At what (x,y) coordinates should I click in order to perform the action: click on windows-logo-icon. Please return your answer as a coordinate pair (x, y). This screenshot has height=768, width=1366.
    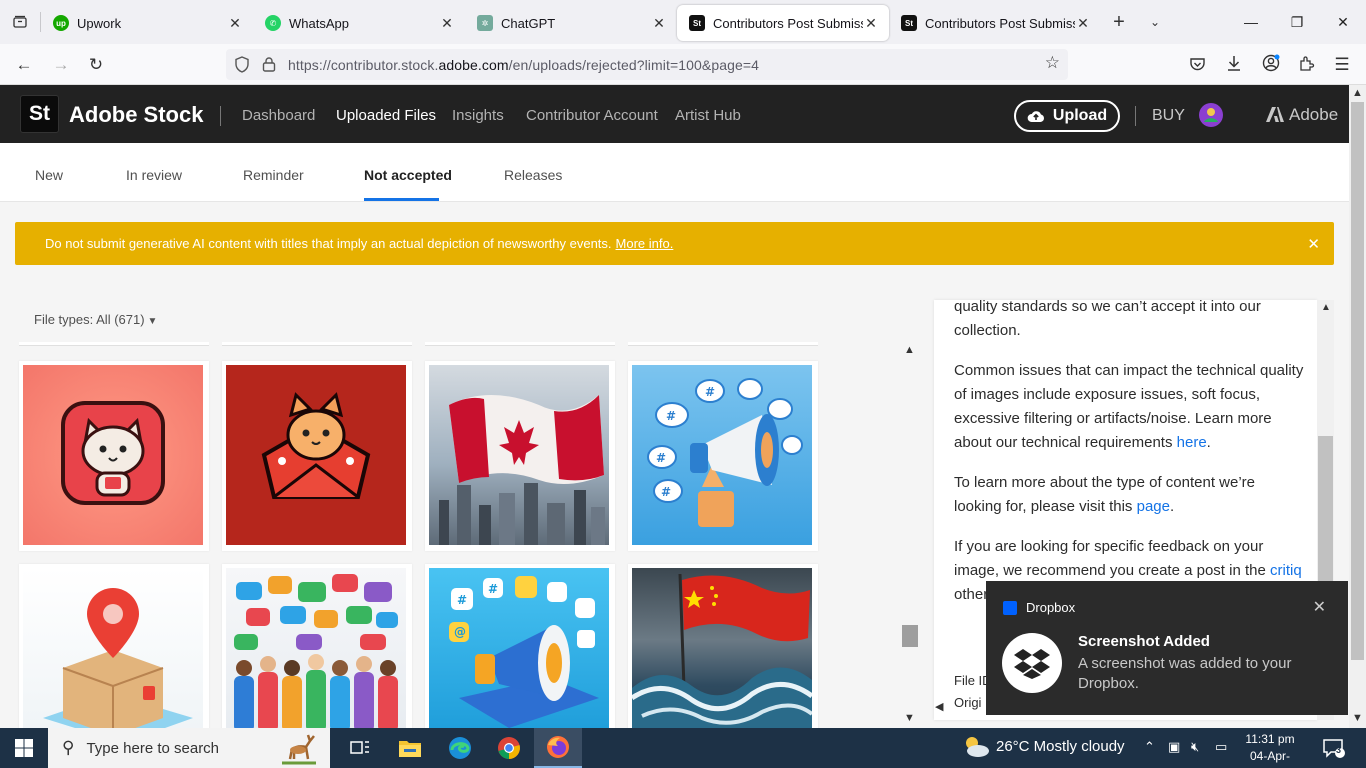
    Looking at the image, I should click on (24, 748).